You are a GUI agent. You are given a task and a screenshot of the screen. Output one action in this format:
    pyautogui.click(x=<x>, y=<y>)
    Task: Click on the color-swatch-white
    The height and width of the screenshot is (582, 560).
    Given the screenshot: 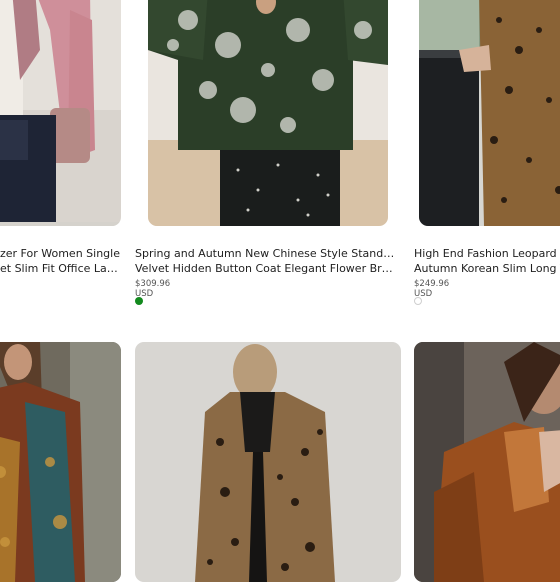 What is the action you would take?
    pyautogui.click(x=418, y=301)
    